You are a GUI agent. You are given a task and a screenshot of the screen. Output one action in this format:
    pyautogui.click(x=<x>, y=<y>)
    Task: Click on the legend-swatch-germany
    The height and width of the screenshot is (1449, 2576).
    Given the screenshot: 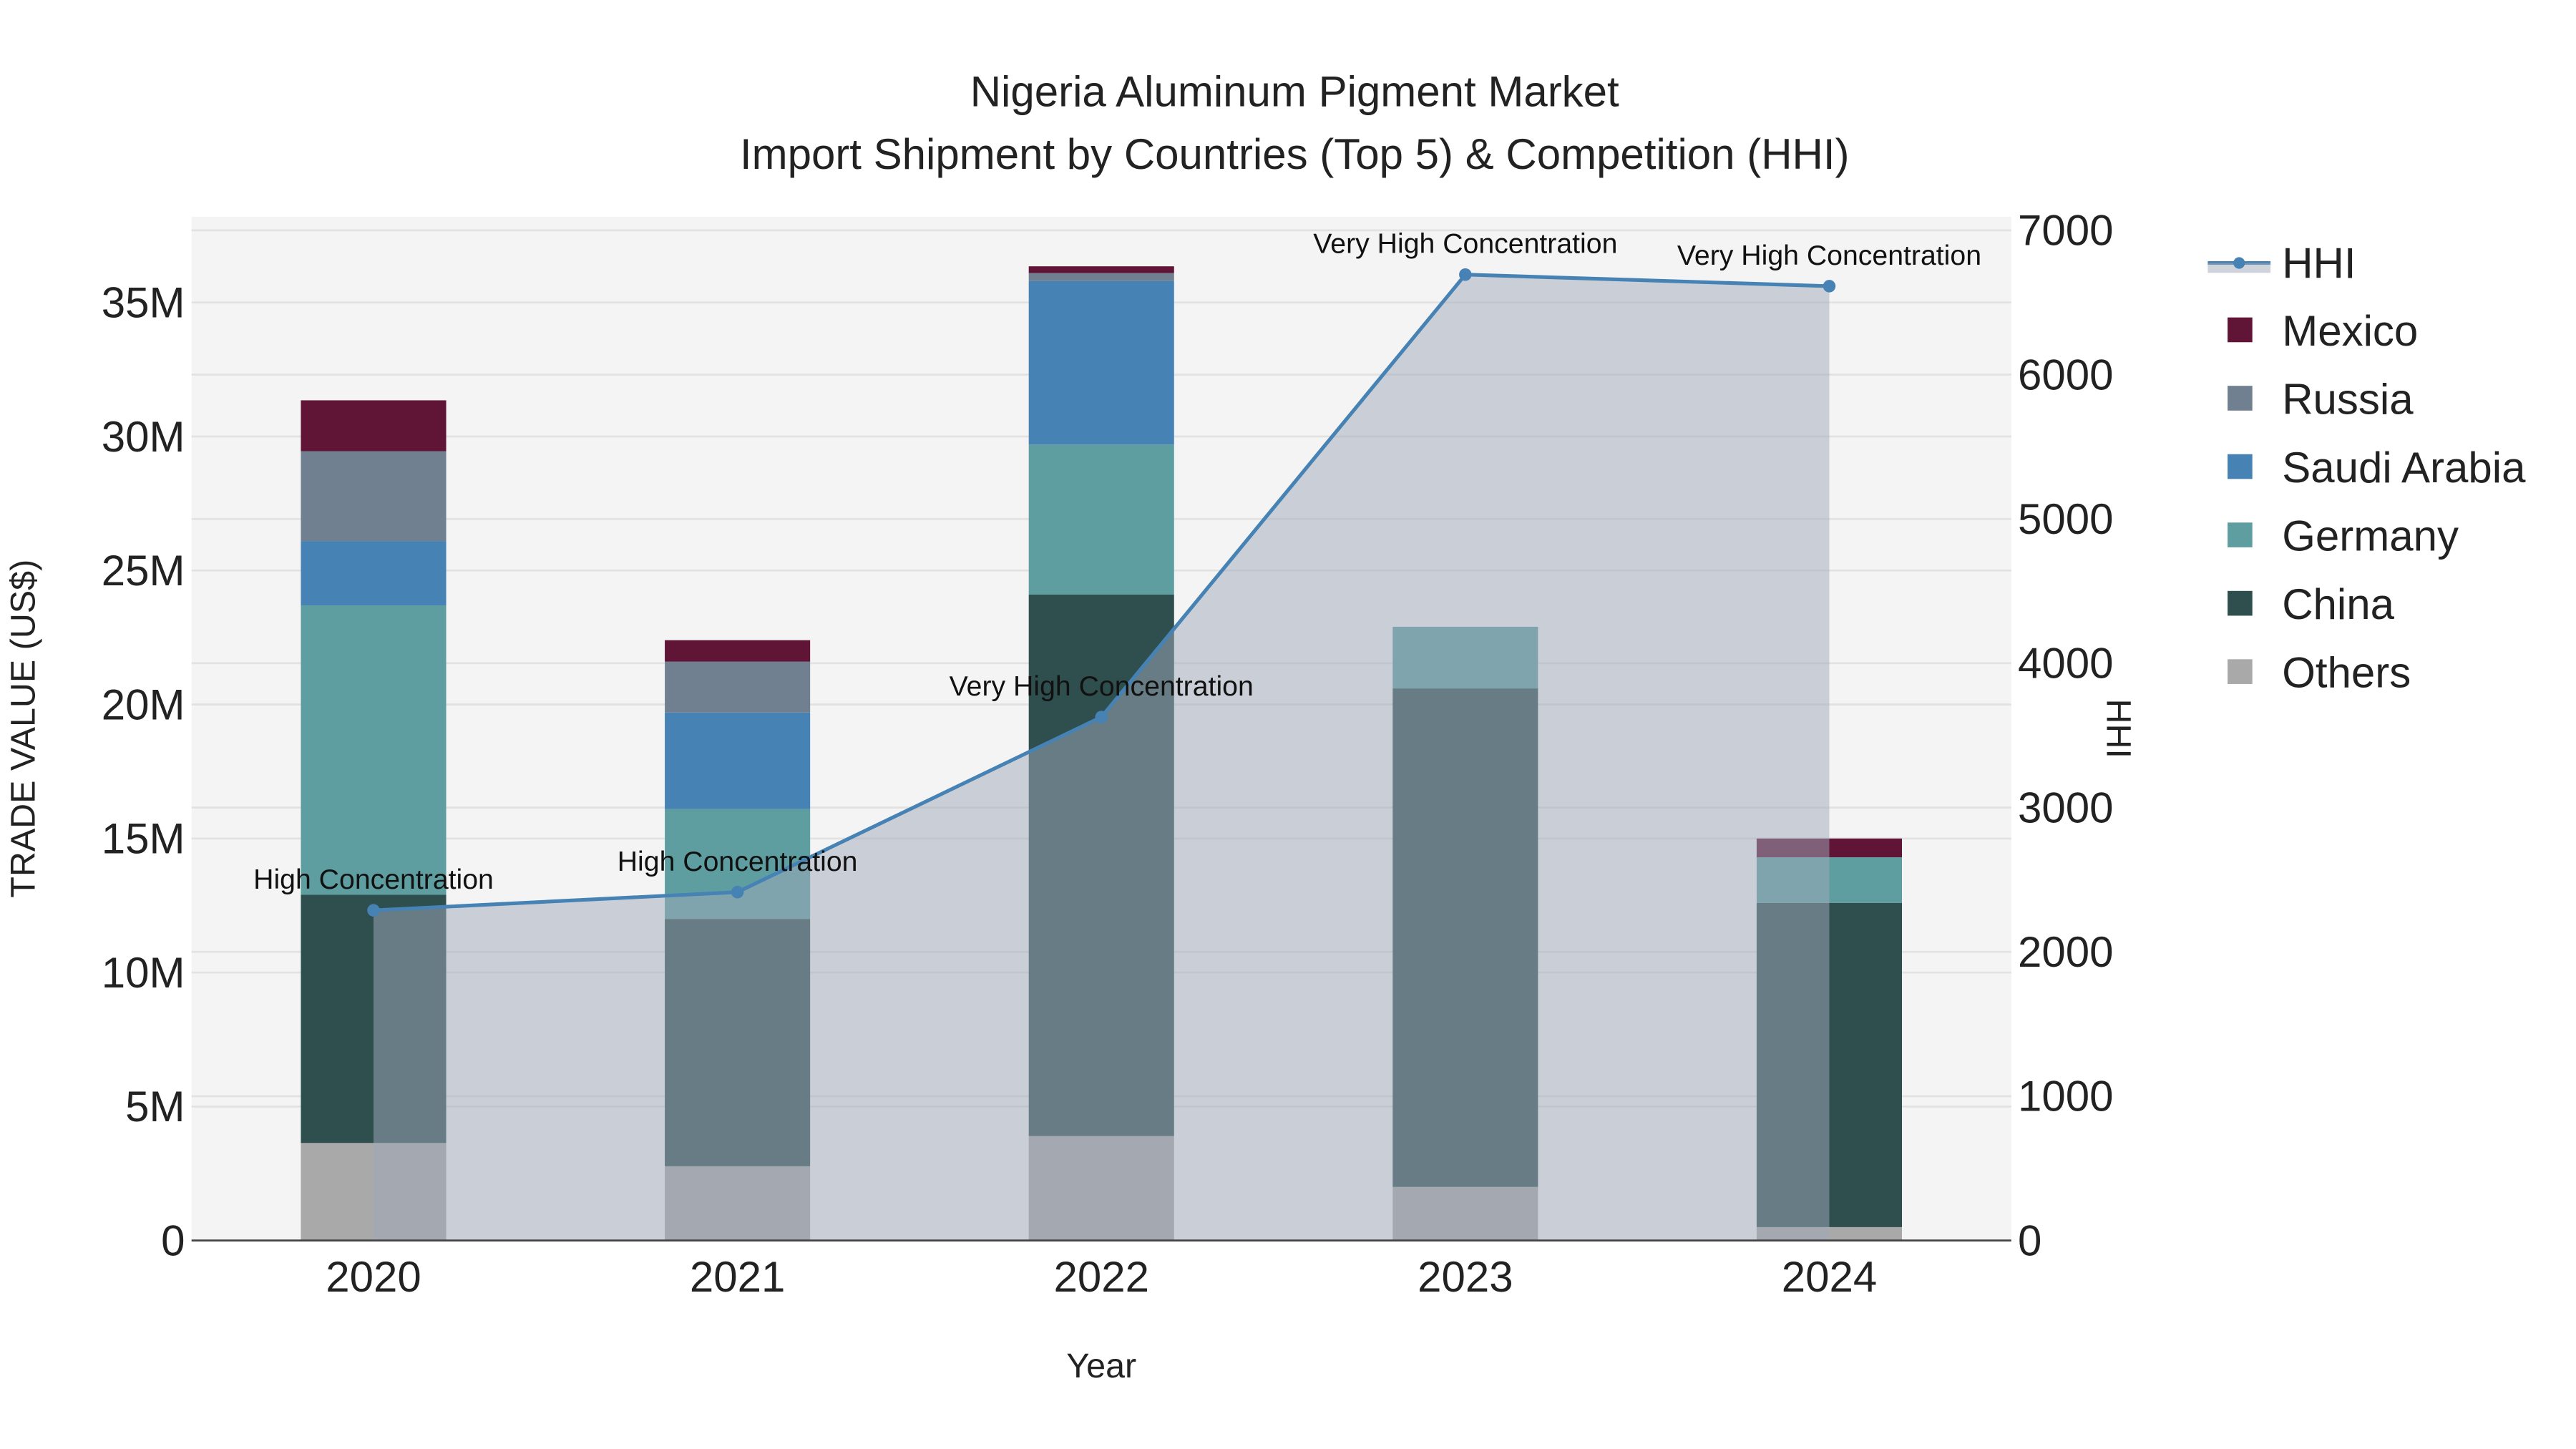 What is the action you would take?
    pyautogui.click(x=2240, y=534)
    